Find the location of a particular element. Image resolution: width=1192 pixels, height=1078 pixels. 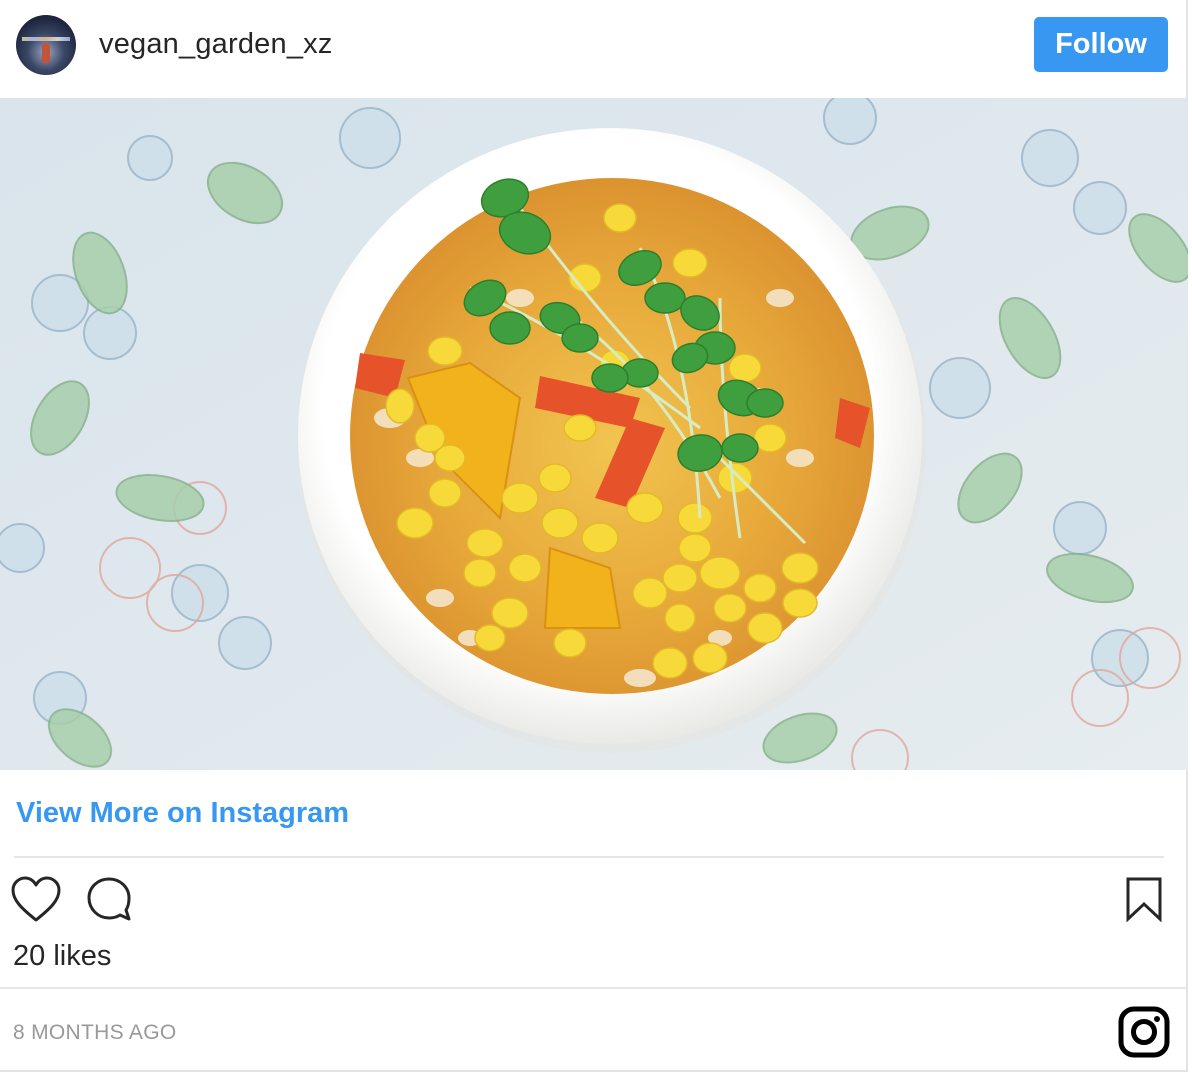

likes-count: 20 likes is located at coordinates (62, 956).